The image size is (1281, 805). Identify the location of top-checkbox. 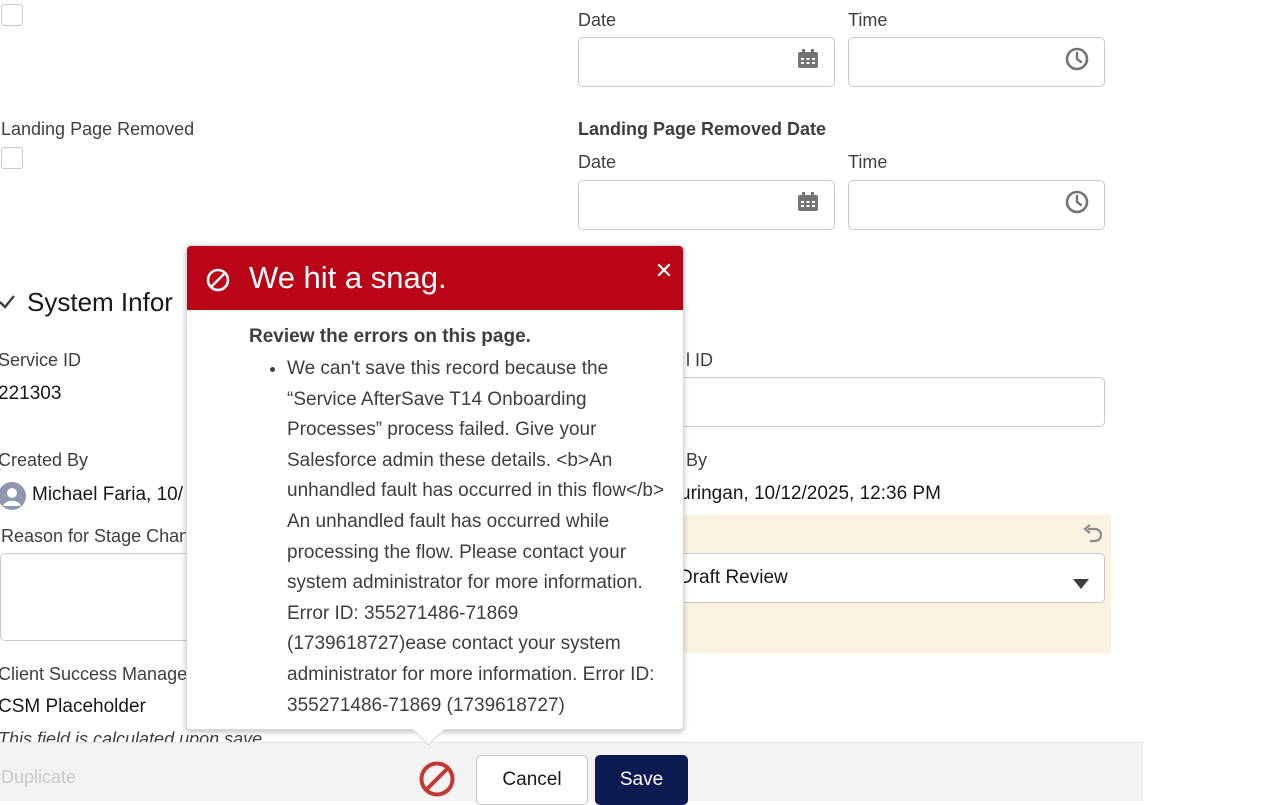
(12, 15).